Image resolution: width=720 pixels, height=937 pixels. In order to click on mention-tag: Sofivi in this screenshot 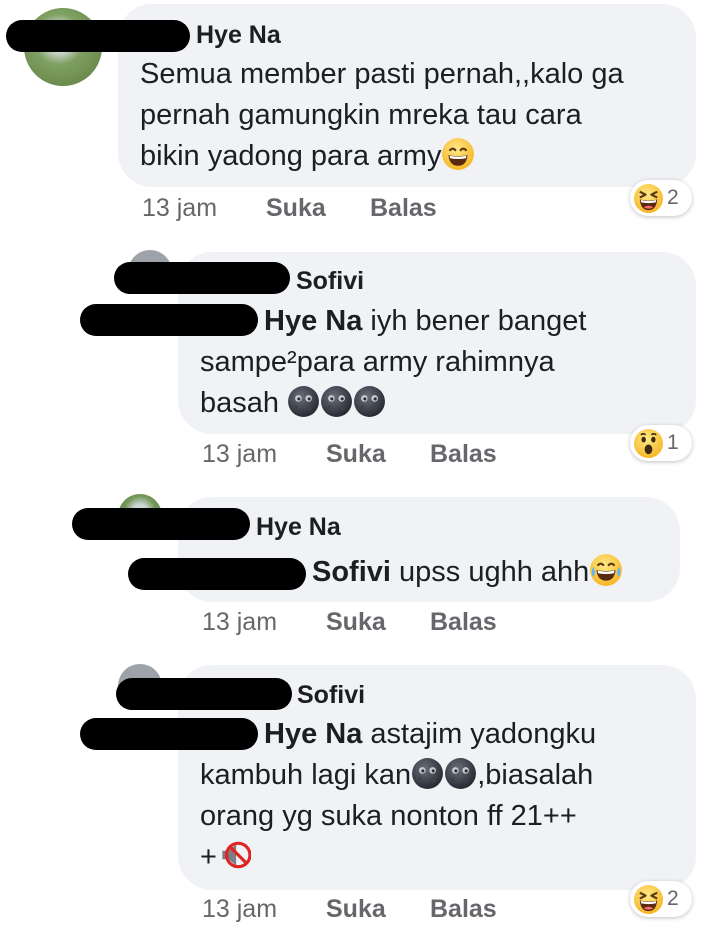, I will do `click(351, 572)`.